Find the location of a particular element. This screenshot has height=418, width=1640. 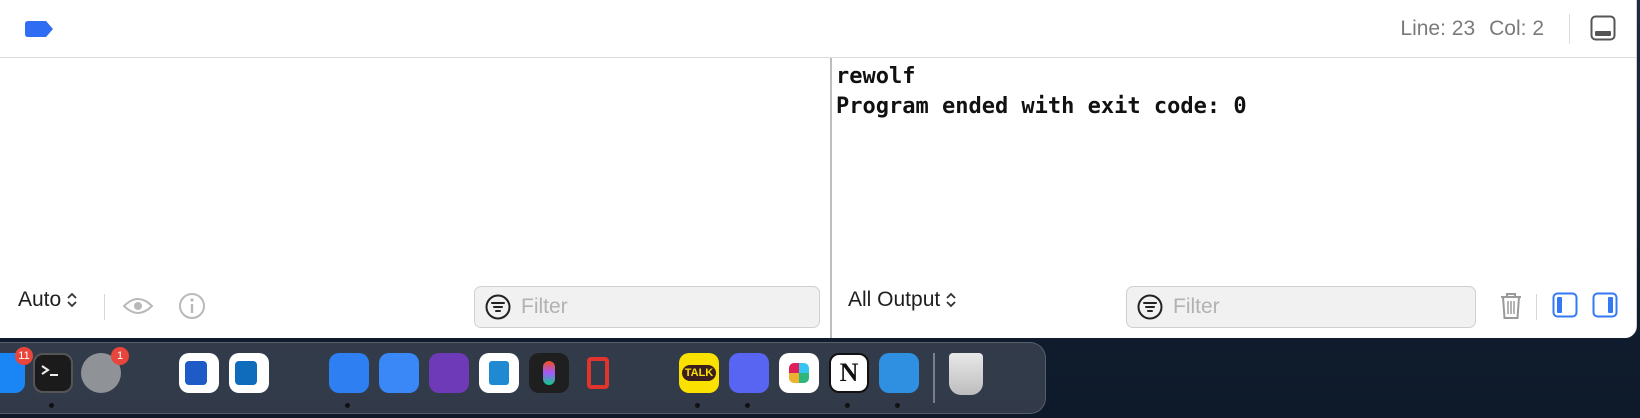

toolbar-divider is located at coordinates (1569, 29).